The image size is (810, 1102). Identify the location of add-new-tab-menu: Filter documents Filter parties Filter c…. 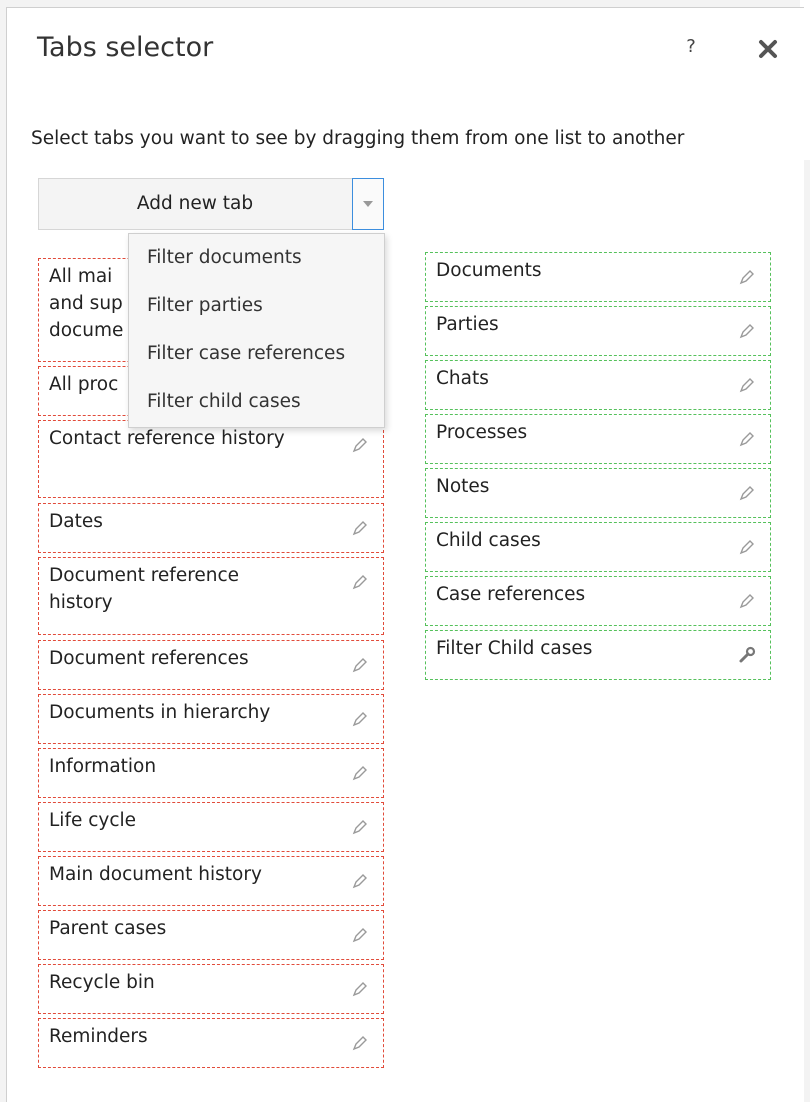
(256, 330).